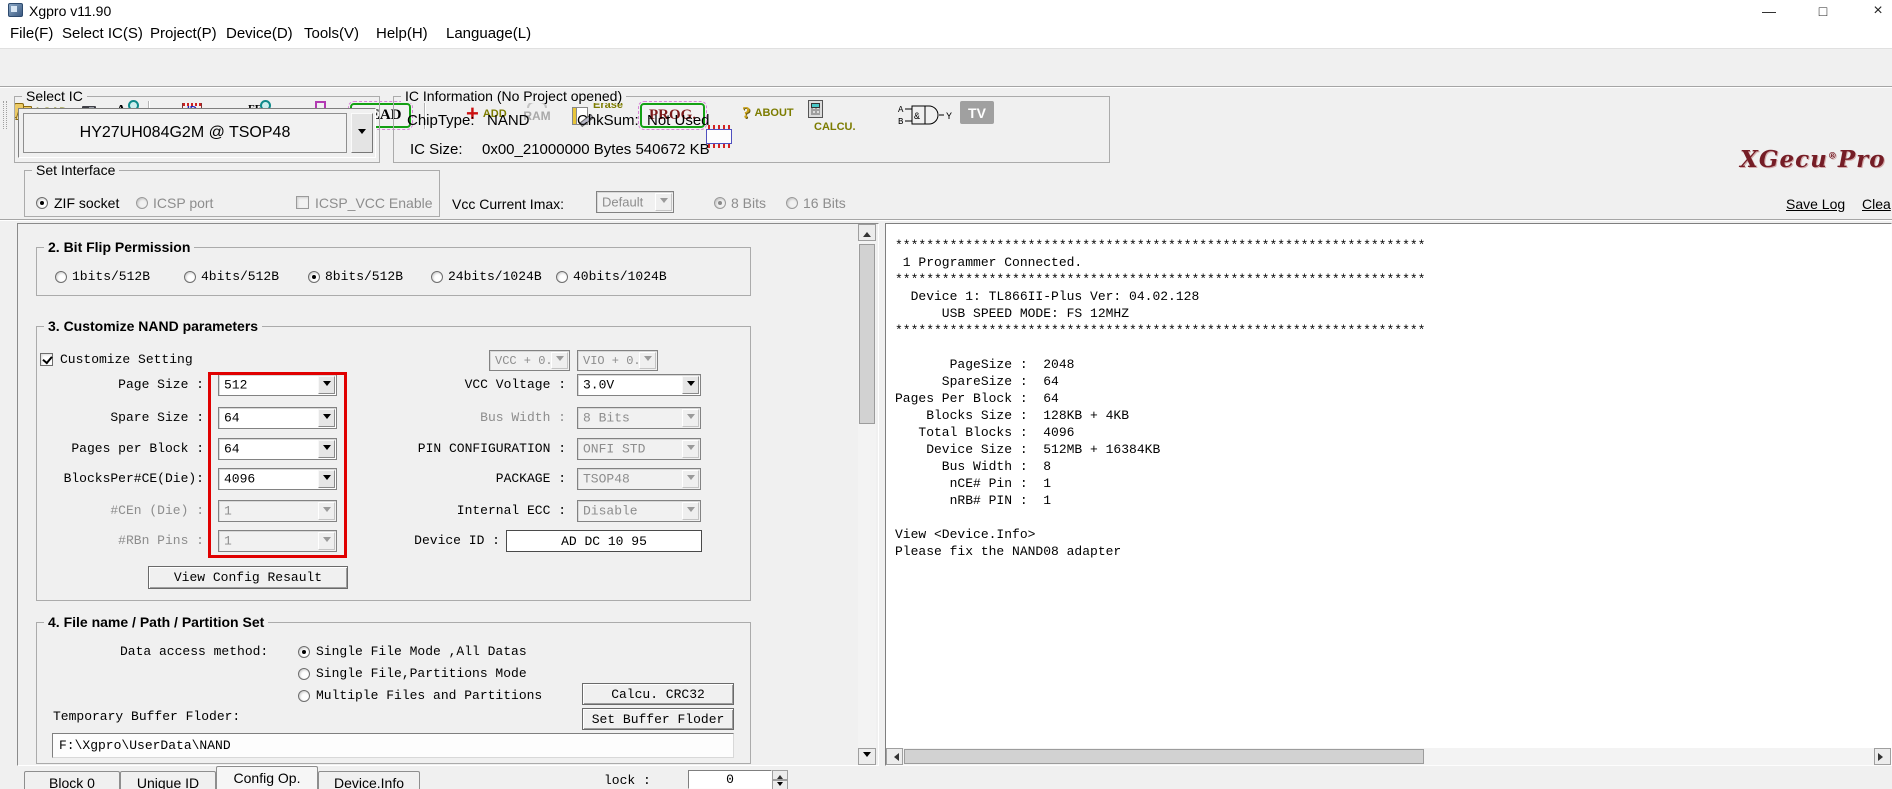 This screenshot has width=1892, height=789. Describe the element at coordinates (46, 359) in the screenshot. I see `customize-setting-checkbox` at that location.